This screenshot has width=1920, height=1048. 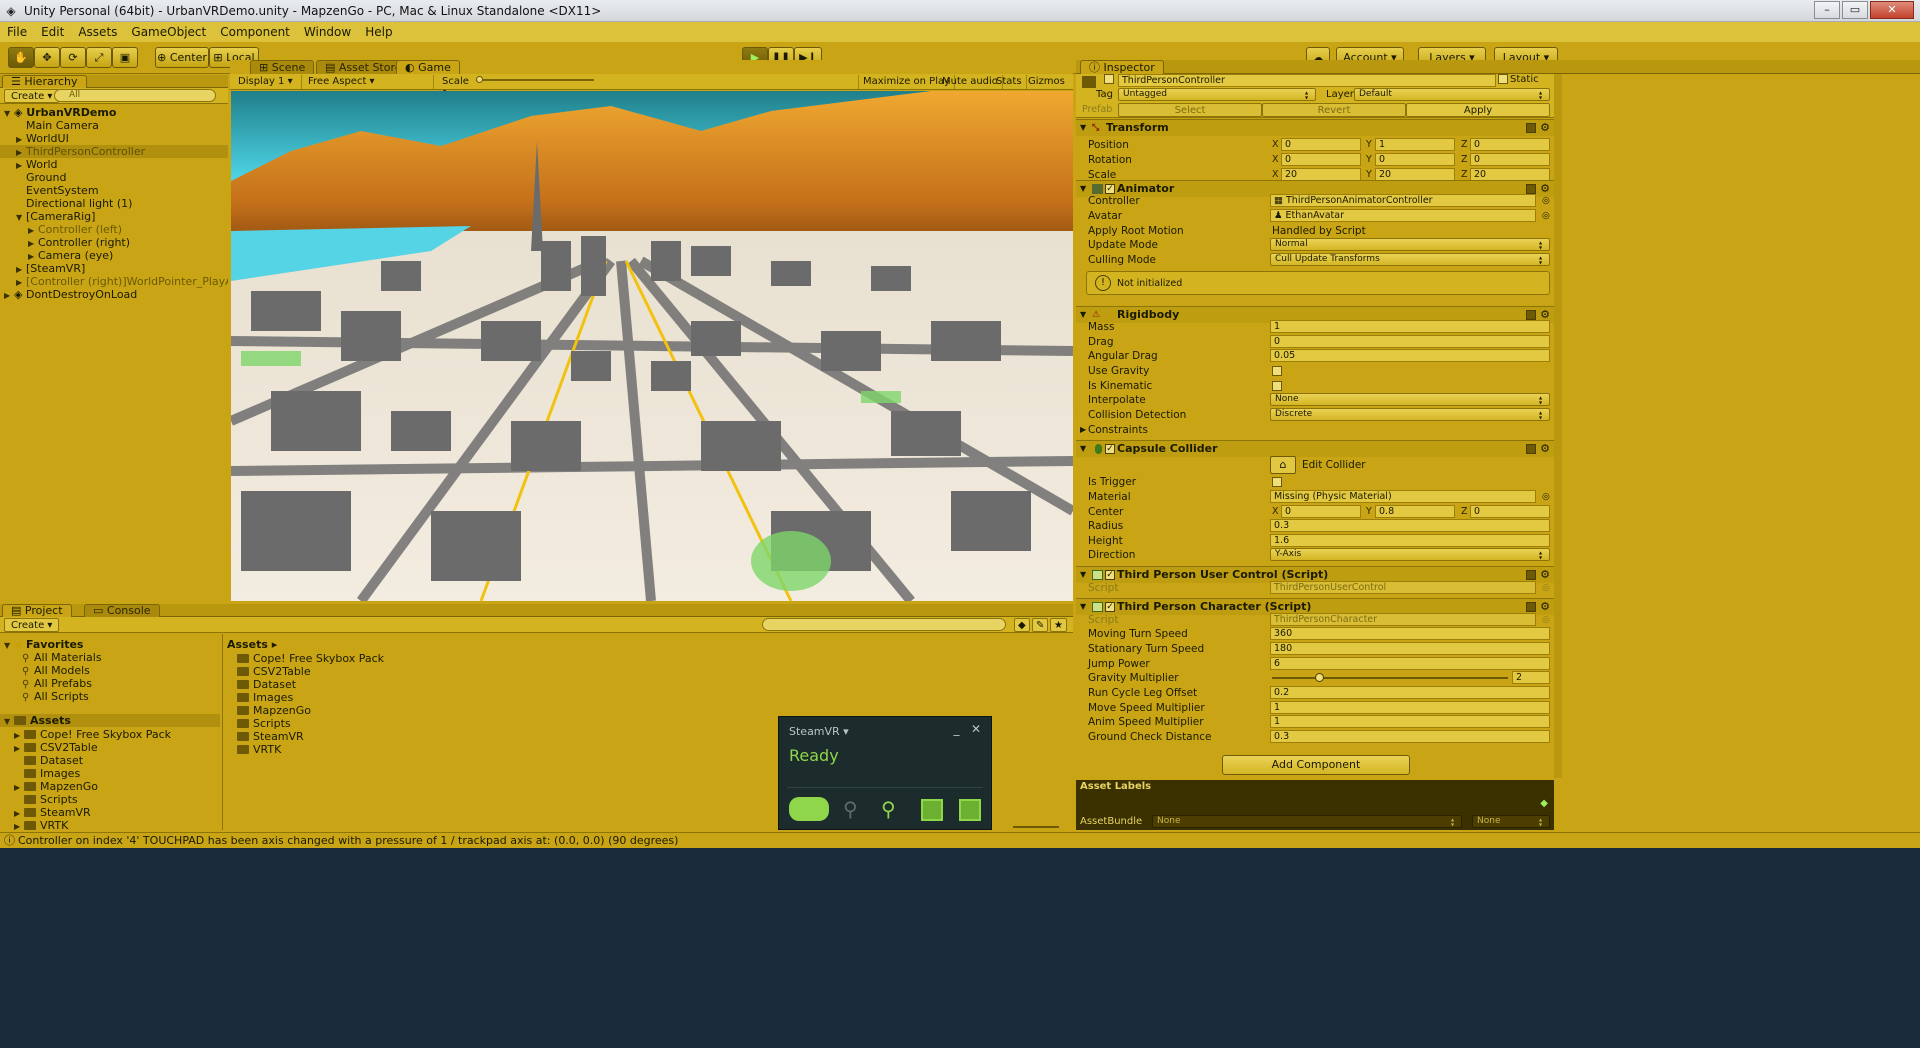 What do you see at coordinates (1040, 625) in the screenshot?
I see `filter-label-icon: ✎` at bounding box center [1040, 625].